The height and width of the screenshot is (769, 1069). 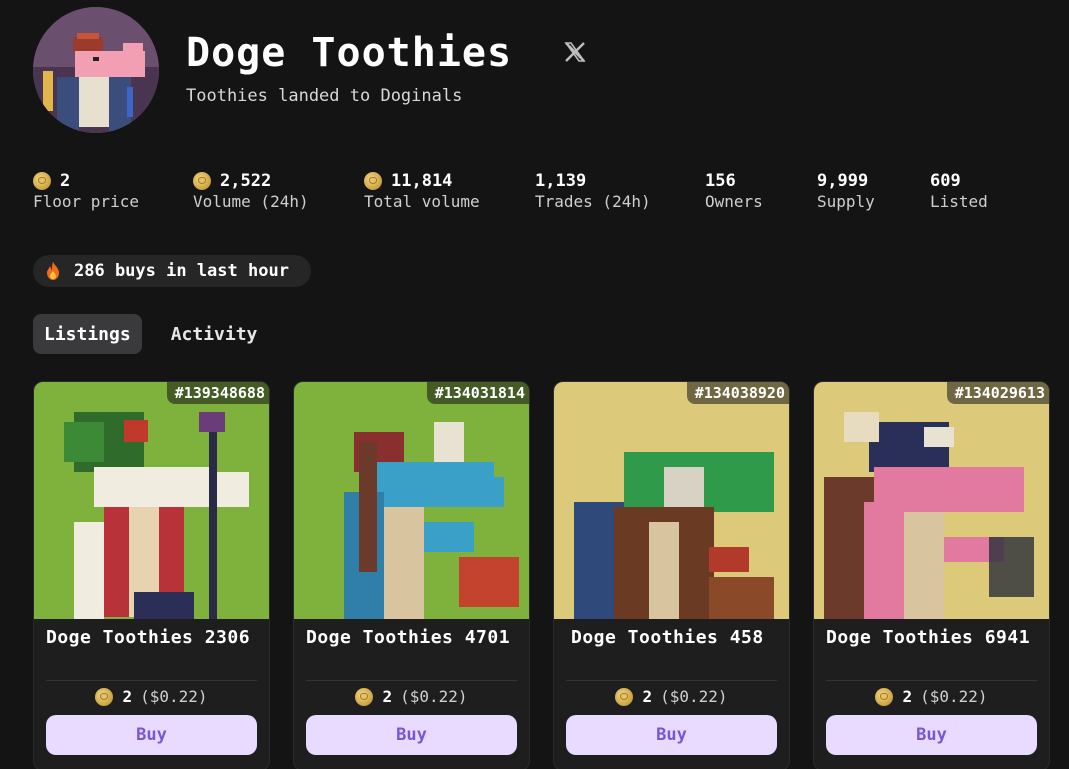 I want to click on inscription-number: #134029613, so click(x=997, y=393).